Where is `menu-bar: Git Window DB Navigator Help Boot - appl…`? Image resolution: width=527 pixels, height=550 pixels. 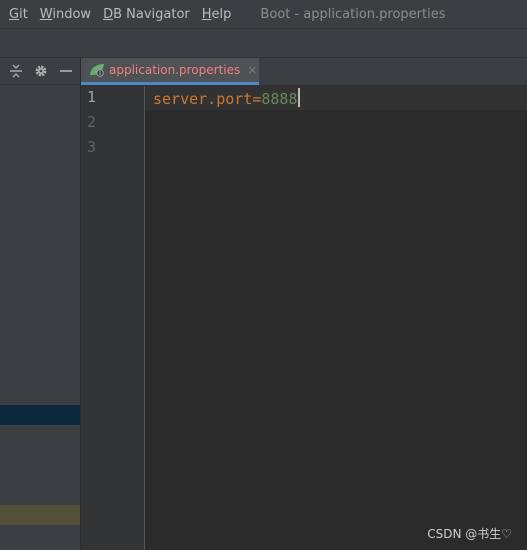
menu-bar: Git Window DB Navigator Help Boot - appl… is located at coordinates (263, 14).